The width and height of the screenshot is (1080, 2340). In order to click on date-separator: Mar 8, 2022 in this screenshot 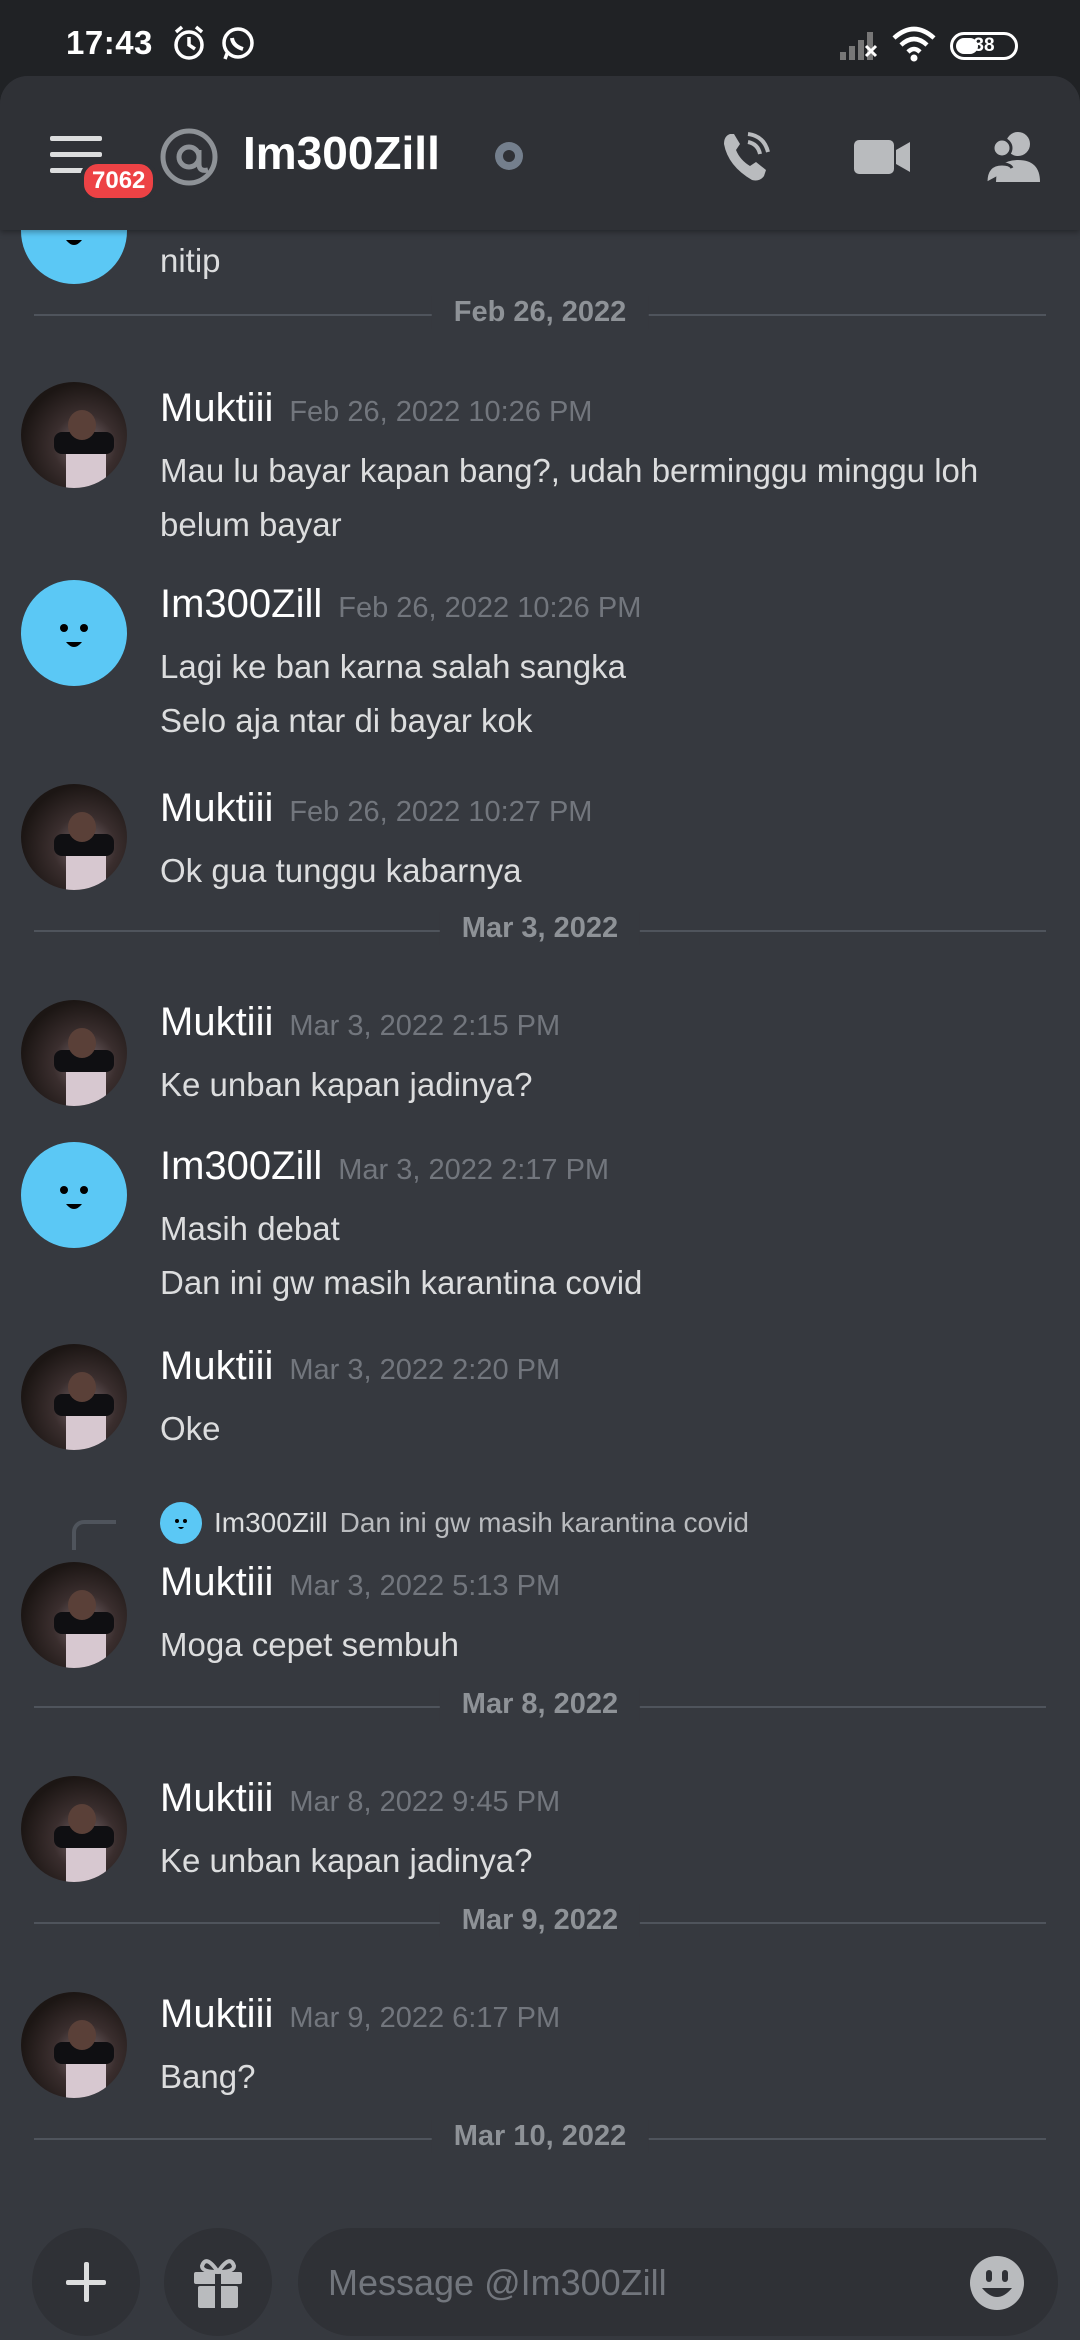, I will do `click(540, 1704)`.